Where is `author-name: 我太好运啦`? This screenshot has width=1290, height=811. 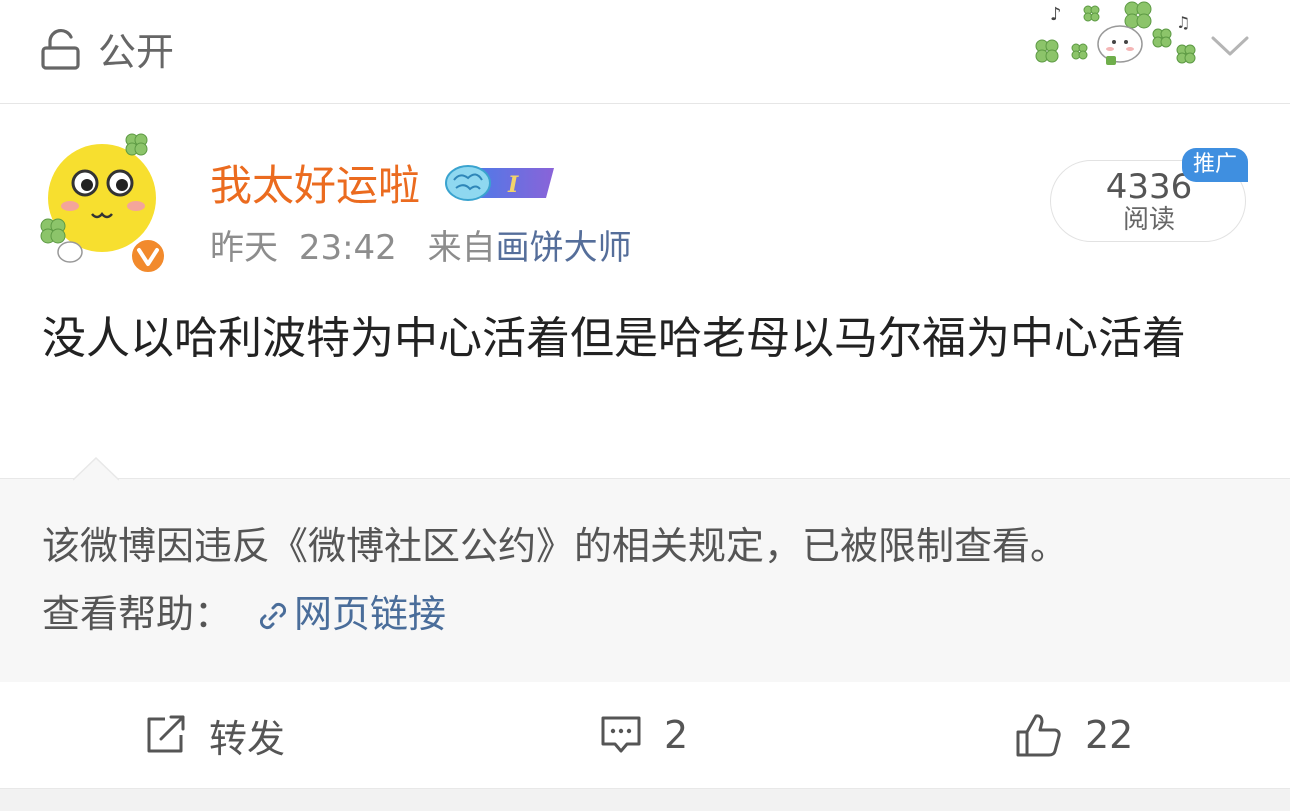 author-name: 我太好运啦 is located at coordinates (315, 186).